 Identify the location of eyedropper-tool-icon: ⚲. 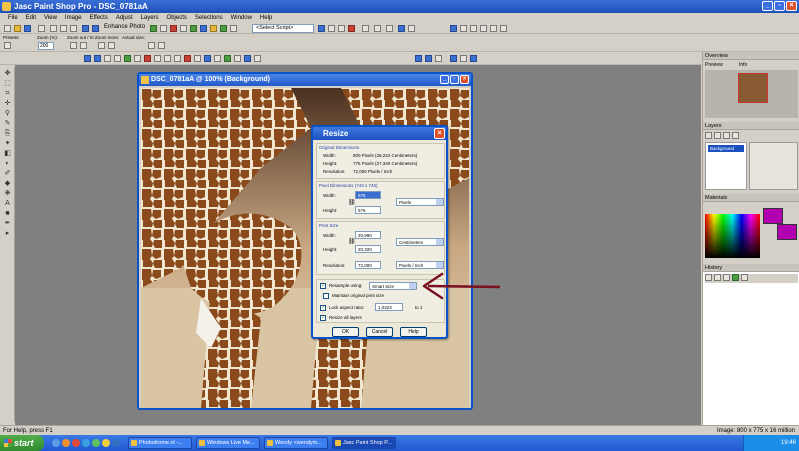
(7, 114).